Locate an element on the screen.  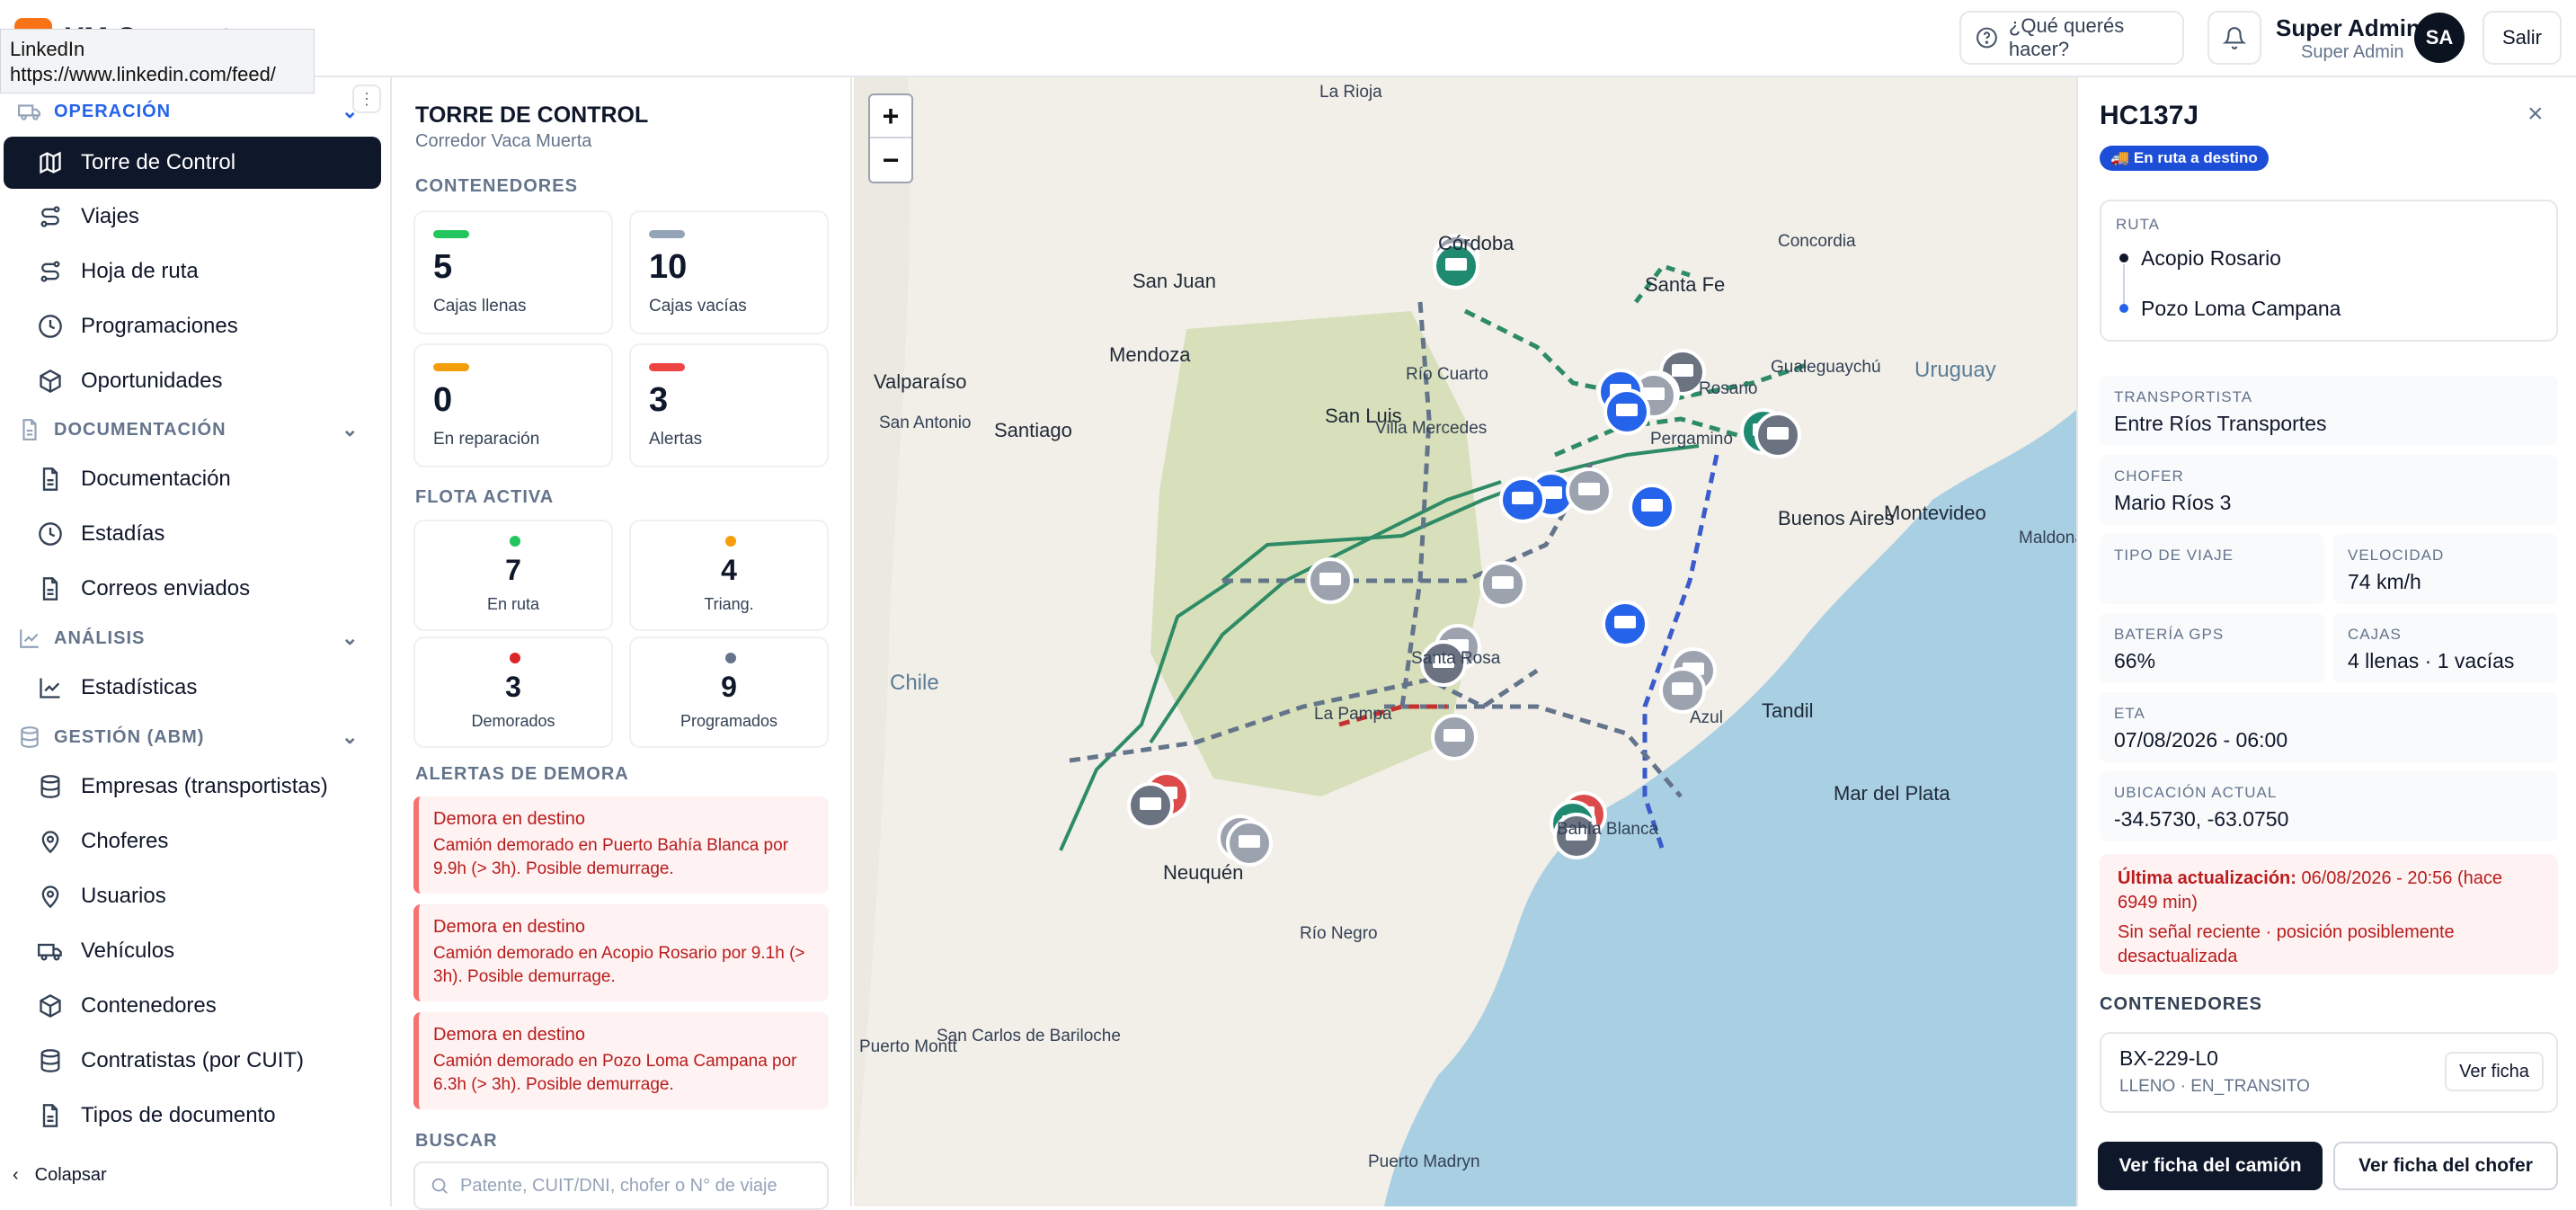
sidebar-item-torre: Torre de Control is located at coordinates (192, 163).